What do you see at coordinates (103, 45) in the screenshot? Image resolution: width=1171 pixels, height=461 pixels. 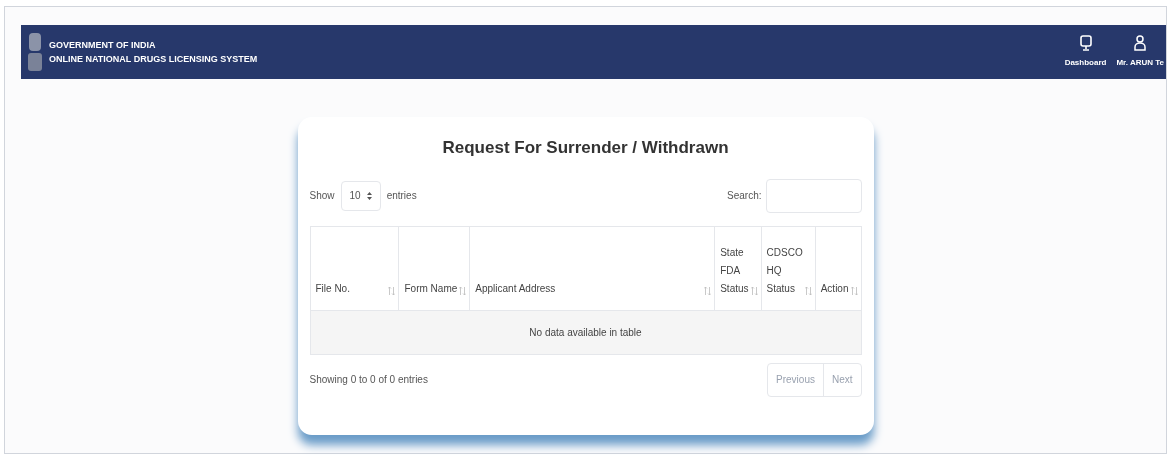 I see `header-title: GOVERNMENT OF INDIA` at bounding box center [103, 45].